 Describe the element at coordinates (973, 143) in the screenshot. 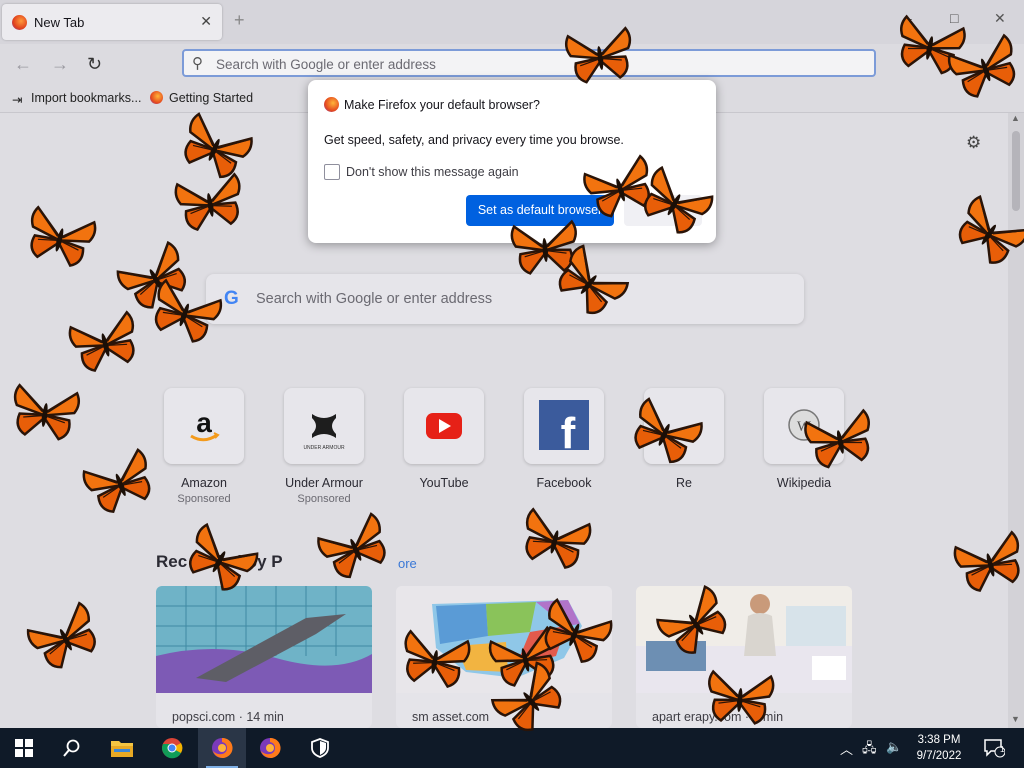

I see `gear-icon: ⚙` at that location.